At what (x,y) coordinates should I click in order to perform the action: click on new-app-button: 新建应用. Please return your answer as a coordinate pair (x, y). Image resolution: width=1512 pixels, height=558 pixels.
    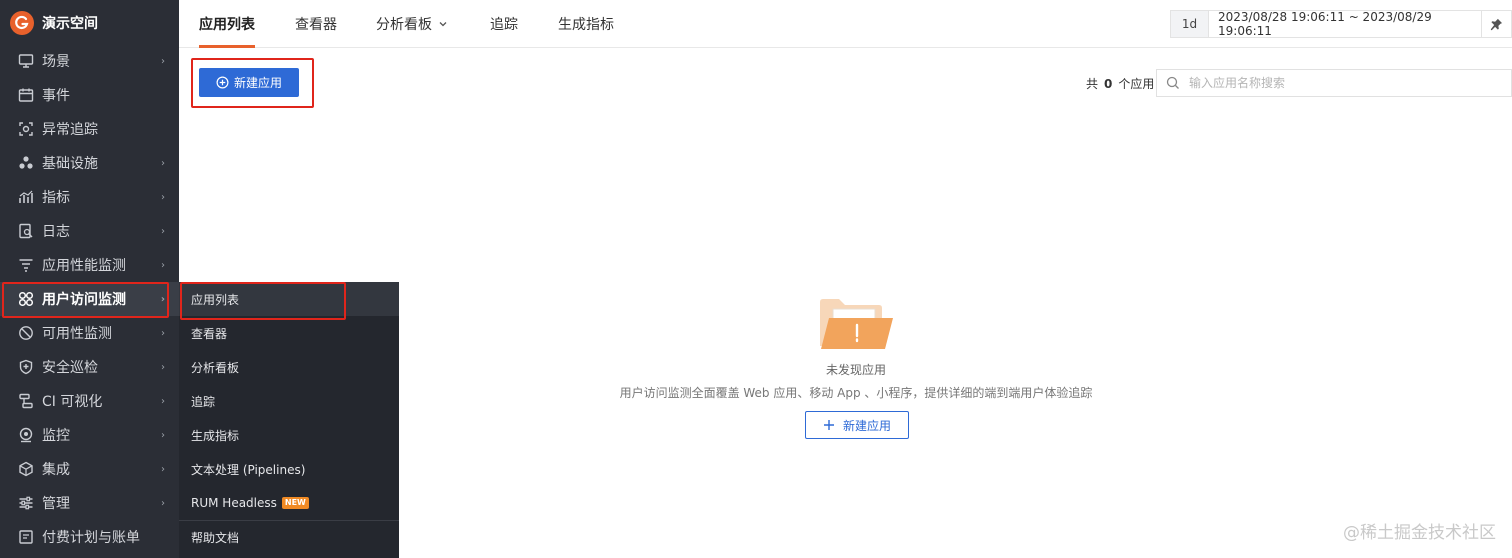
    Looking at the image, I should click on (249, 82).